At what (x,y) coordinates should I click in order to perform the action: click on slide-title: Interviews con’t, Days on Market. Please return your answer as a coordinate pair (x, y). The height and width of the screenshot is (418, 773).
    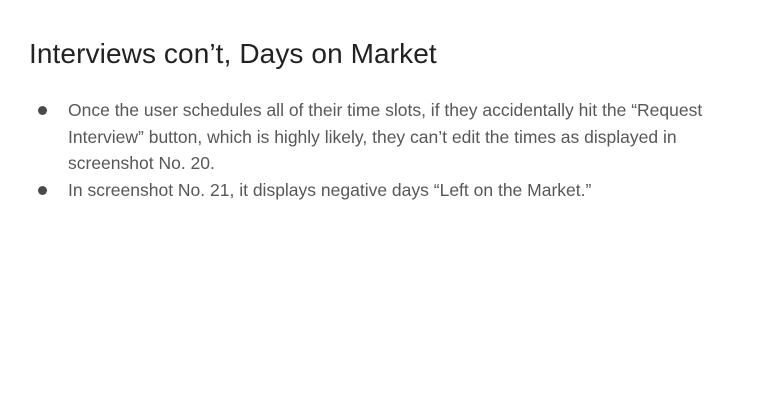
    Looking at the image, I should click on (233, 53).